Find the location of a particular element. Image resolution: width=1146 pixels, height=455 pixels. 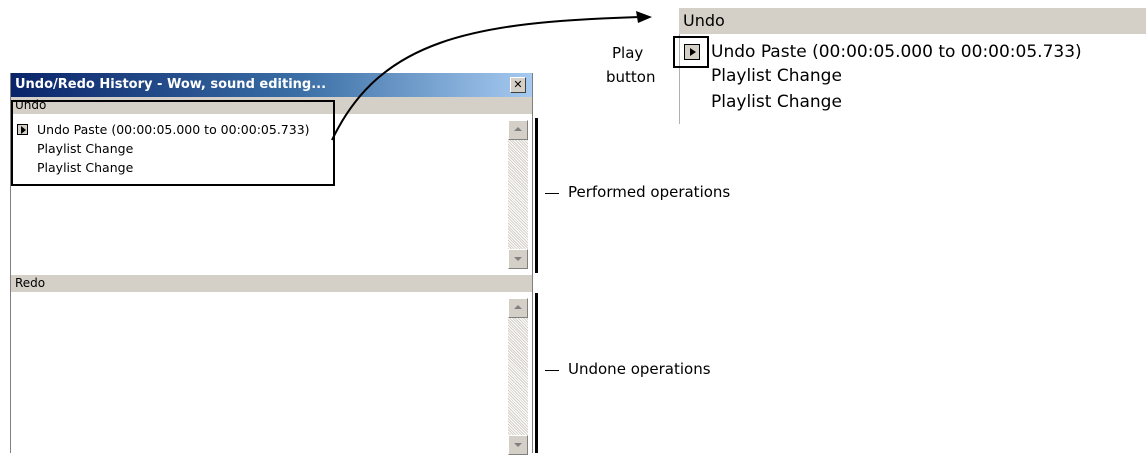

undone-bracket is located at coordinates (536, 373).